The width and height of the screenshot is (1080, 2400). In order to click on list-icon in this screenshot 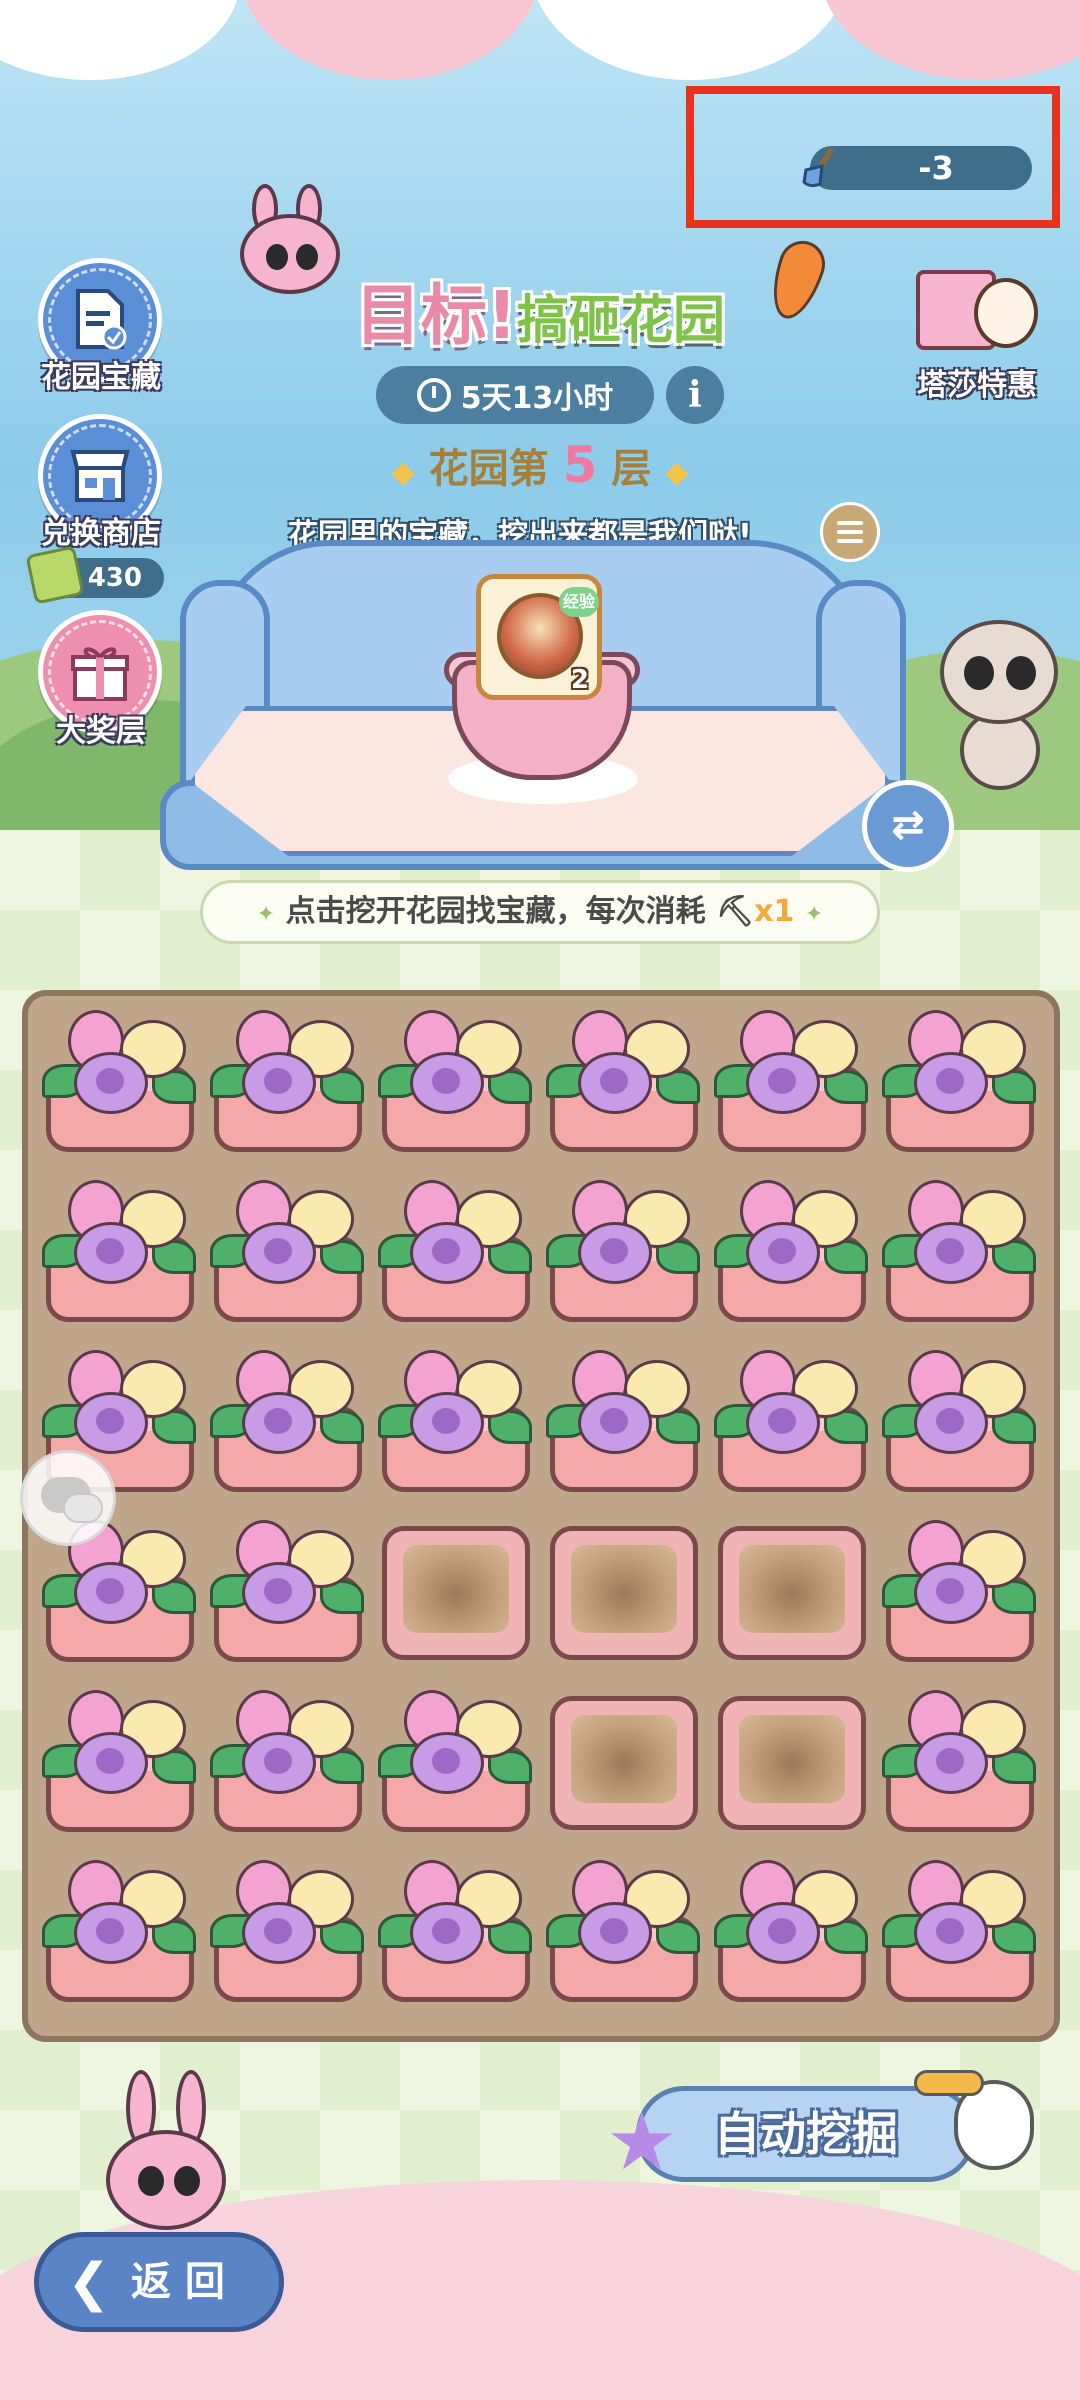, I will do `click(850, 532)`.